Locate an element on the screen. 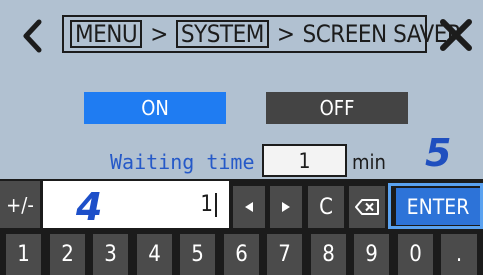 The height and width of the screenshot is (275, 483). backspace-key is located at coordinates (367, 207).